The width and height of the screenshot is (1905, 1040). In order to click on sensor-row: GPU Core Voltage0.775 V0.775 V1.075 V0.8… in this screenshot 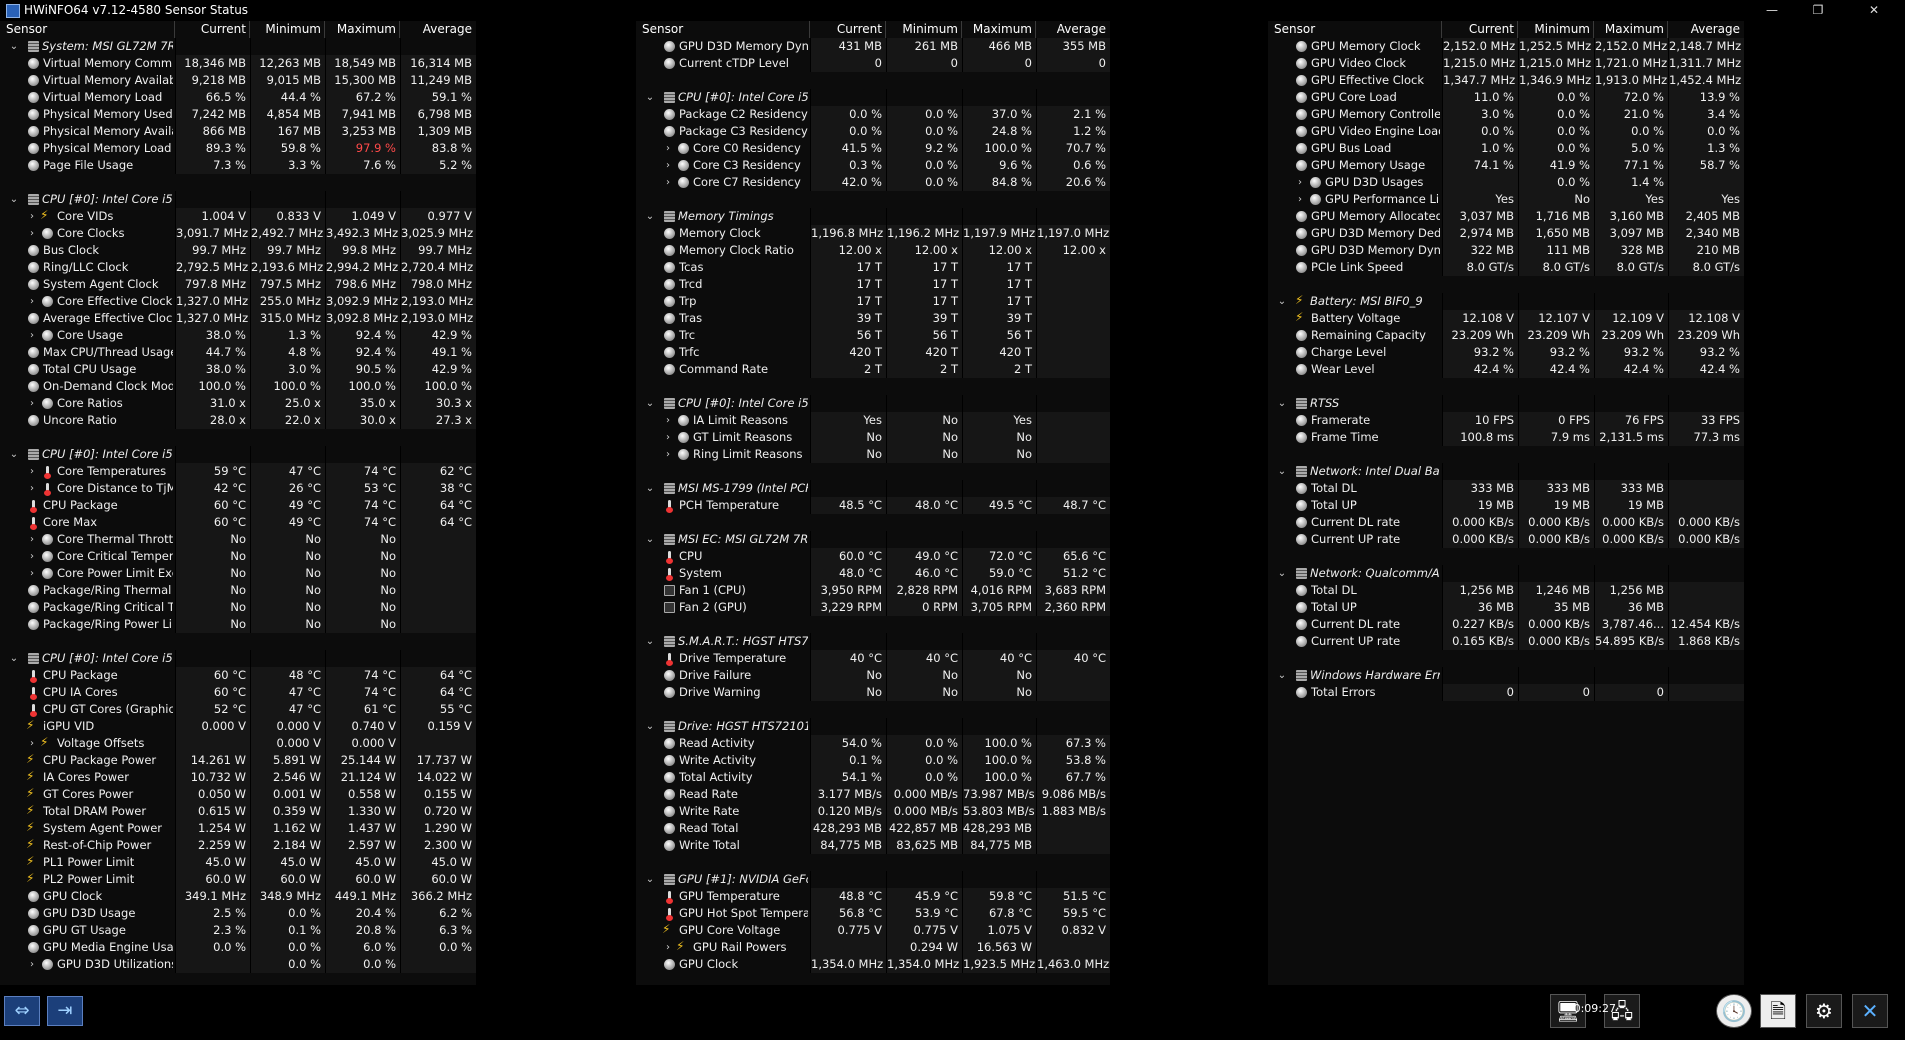, I will do `click(873, 930)`.